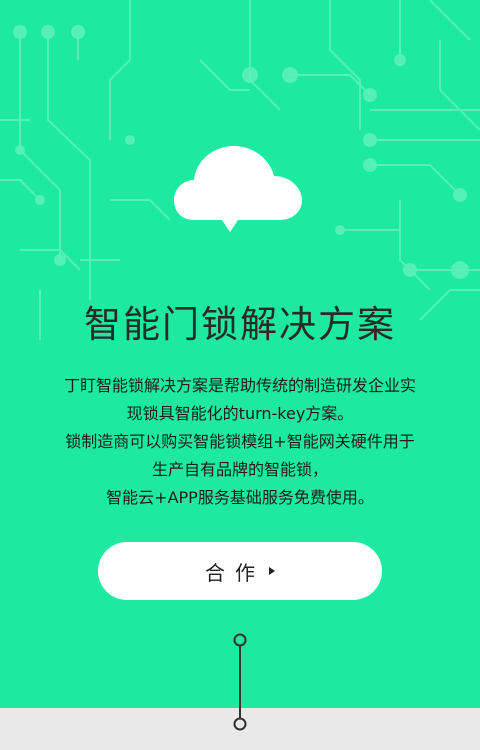 This screenshot has height=750, width=480. I want to click on play-arrow-icon, so click(272, 571).